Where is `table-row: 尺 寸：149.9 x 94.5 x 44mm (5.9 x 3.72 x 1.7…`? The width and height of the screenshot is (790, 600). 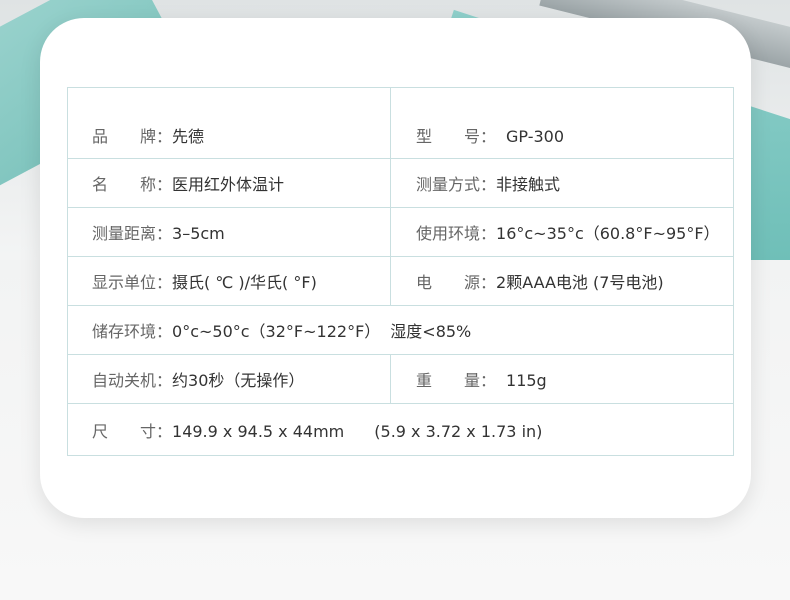 table-row: 尺 寸：149.9 x 94.5 x 44mm (5.9 x 3.72 x 1.7… is located at coordinates (400, 429).